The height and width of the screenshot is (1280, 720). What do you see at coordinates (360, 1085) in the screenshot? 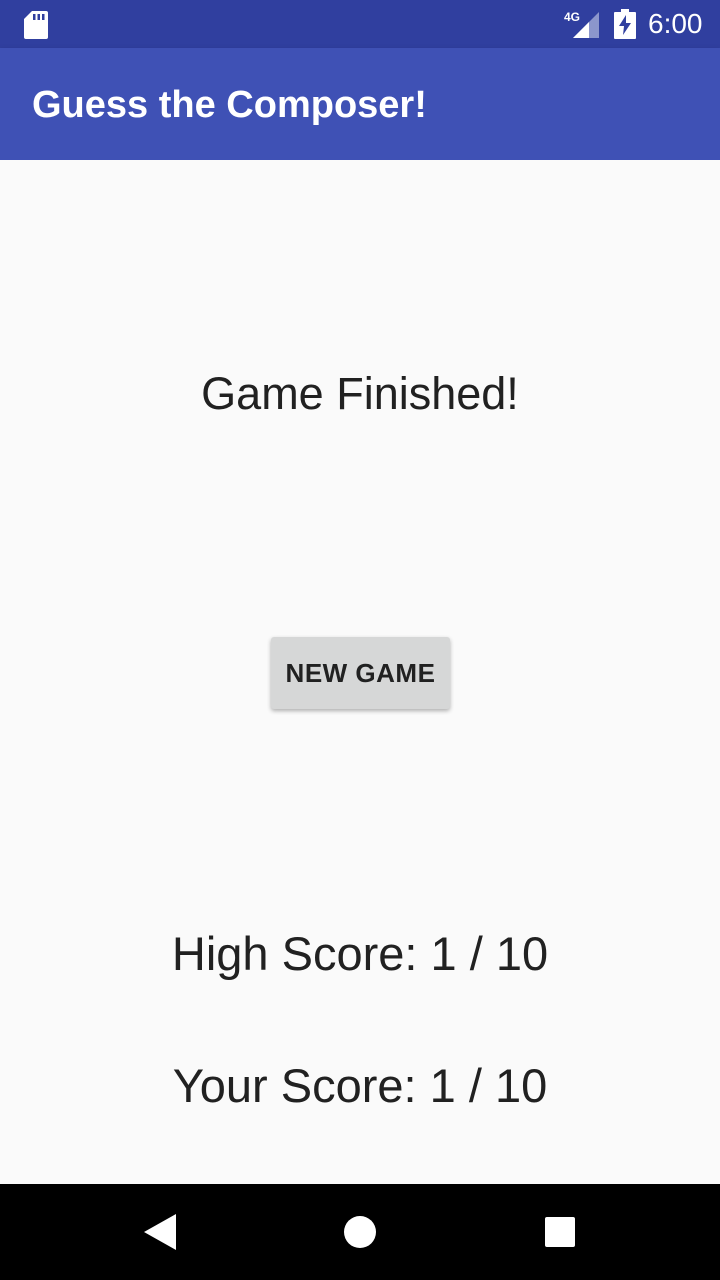
I see `your-score-label: Your Score: 1 / 10` at bounding box center [360, 1085].